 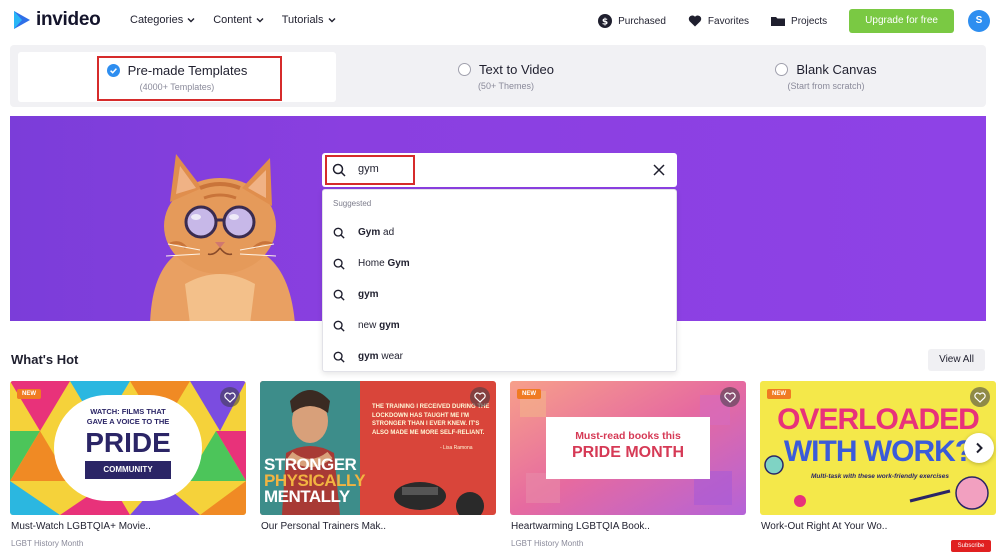 I want to click on card-art-headline: STRONGER PHYSICALLY MENTALLY, so click(x=315, y=480).